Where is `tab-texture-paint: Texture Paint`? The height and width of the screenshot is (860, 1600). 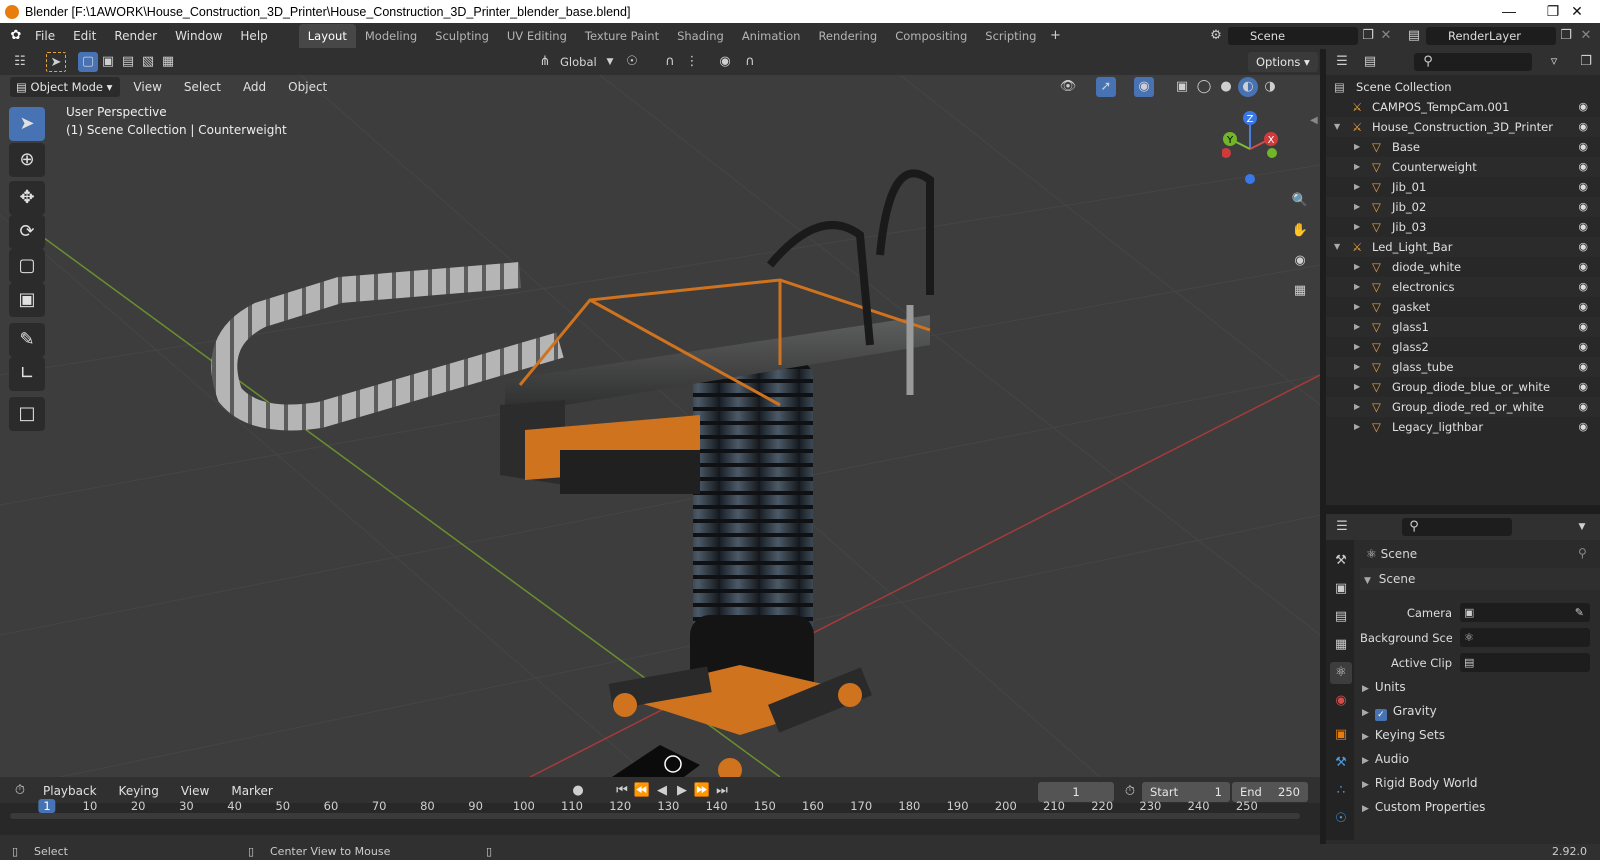 tab-texture-paint: Texture Paint is located at coordinates (622, 36).